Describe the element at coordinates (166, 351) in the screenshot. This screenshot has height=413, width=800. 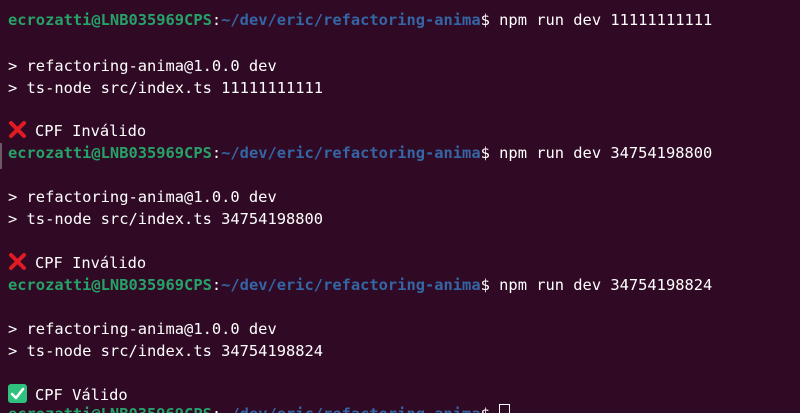
I see `output-line: > ts-node src/index.ts 34754198824` at that location.